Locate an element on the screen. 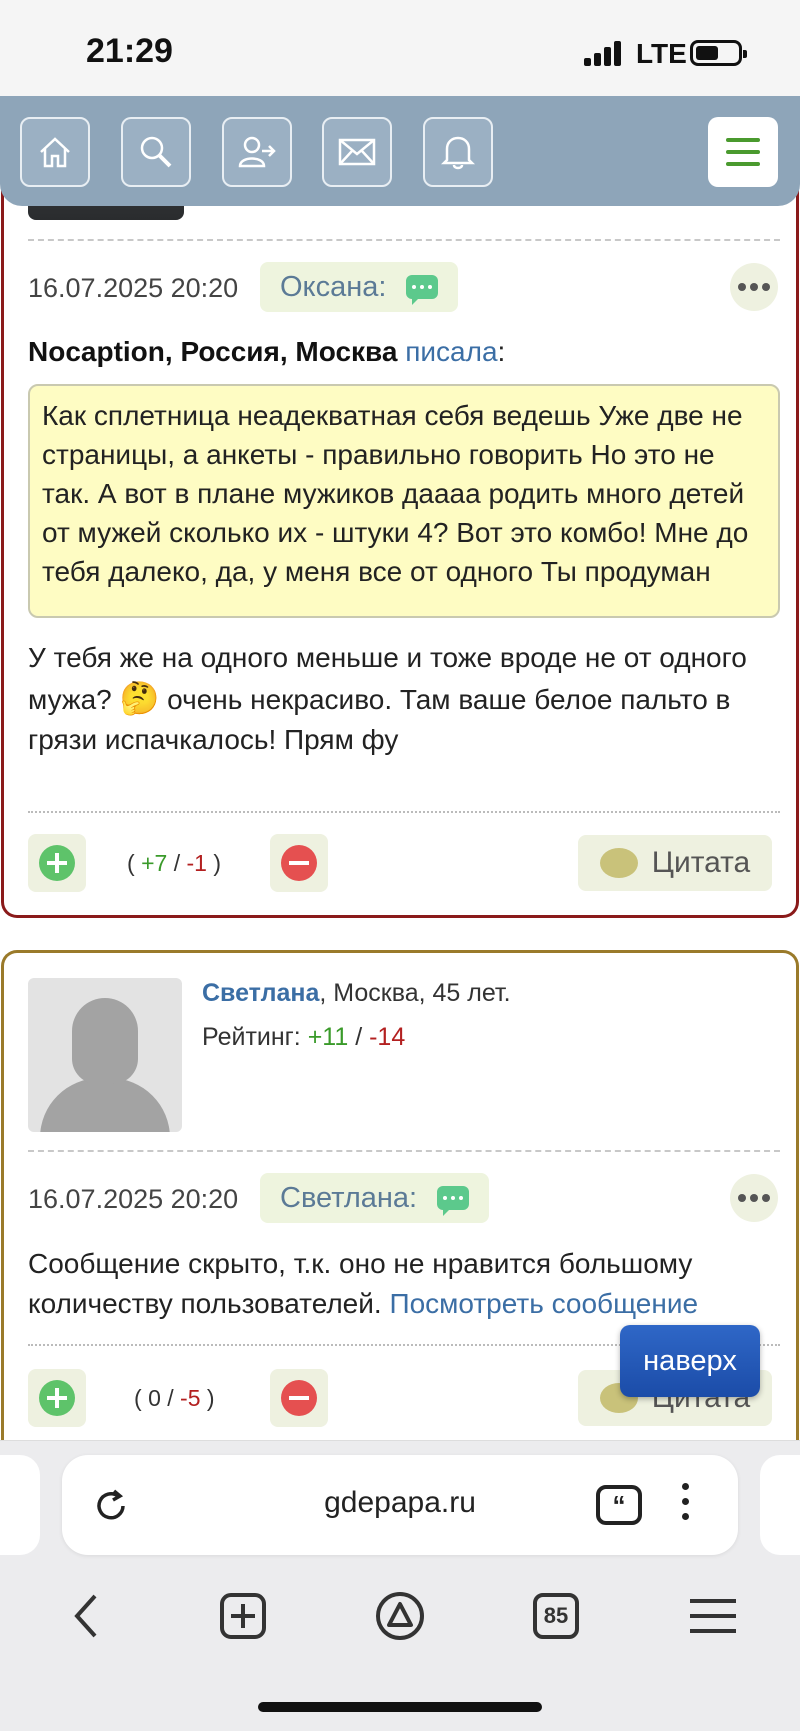  menu-button is located at coordinates (743, 152).